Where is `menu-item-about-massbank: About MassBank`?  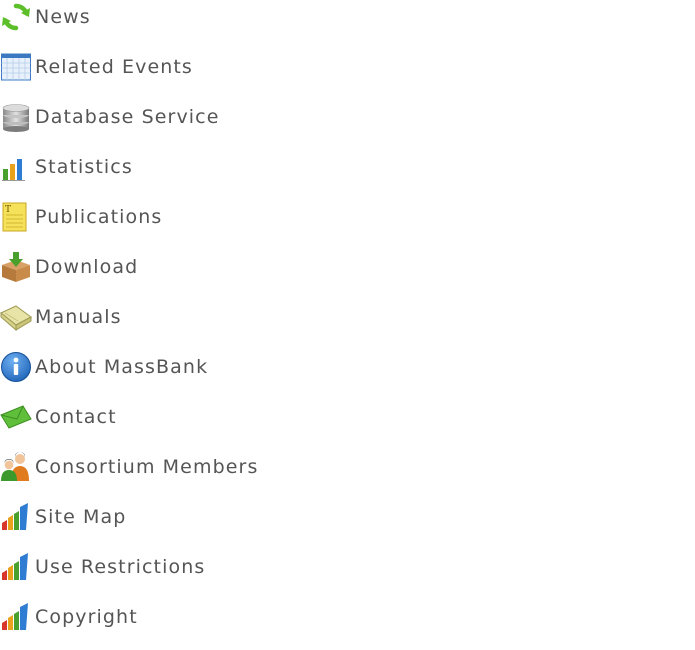 menu-item-about-massbank: About MassBank is located at coordinates (150, 367).